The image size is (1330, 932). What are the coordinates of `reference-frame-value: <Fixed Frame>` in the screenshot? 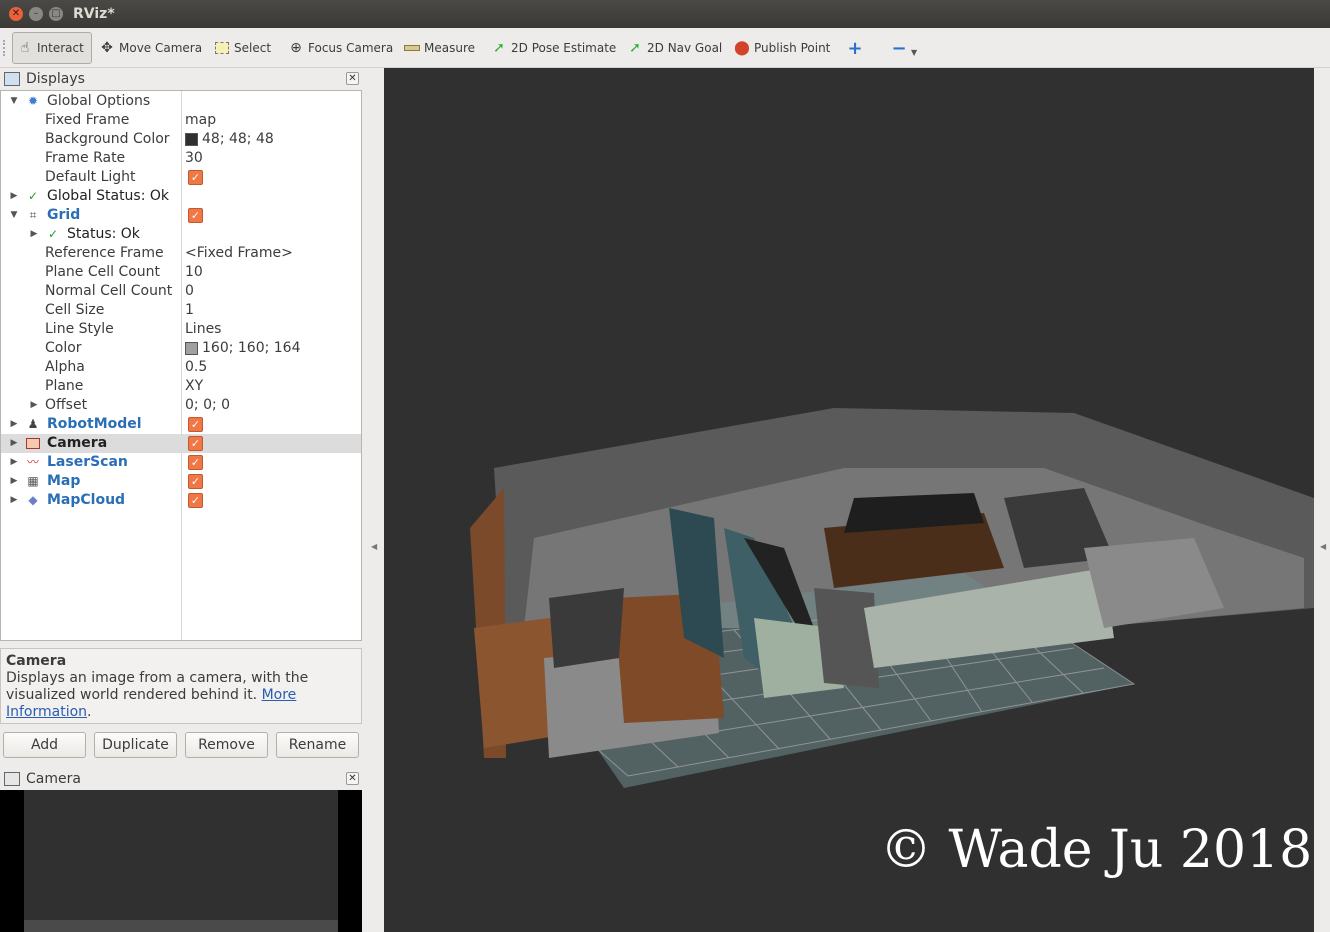 It's located at (239, 253).